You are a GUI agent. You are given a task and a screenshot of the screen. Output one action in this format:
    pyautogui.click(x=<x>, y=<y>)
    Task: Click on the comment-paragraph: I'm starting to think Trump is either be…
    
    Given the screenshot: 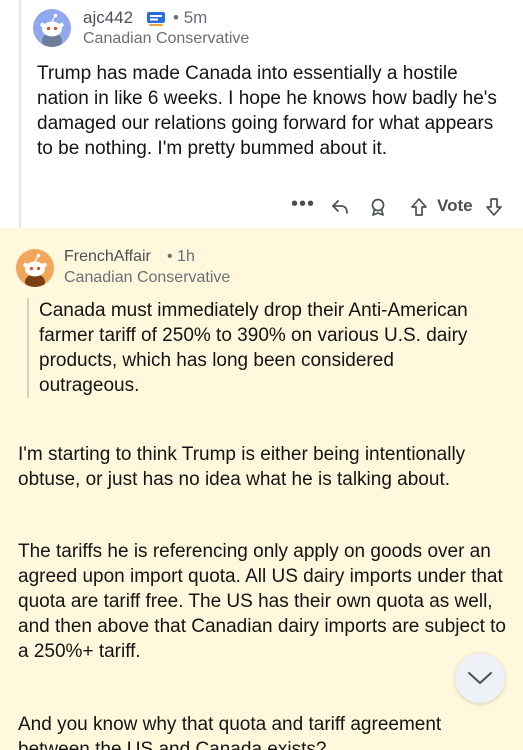 What is the action you would take?
    pyautogui.click(x=242, y=467)
    